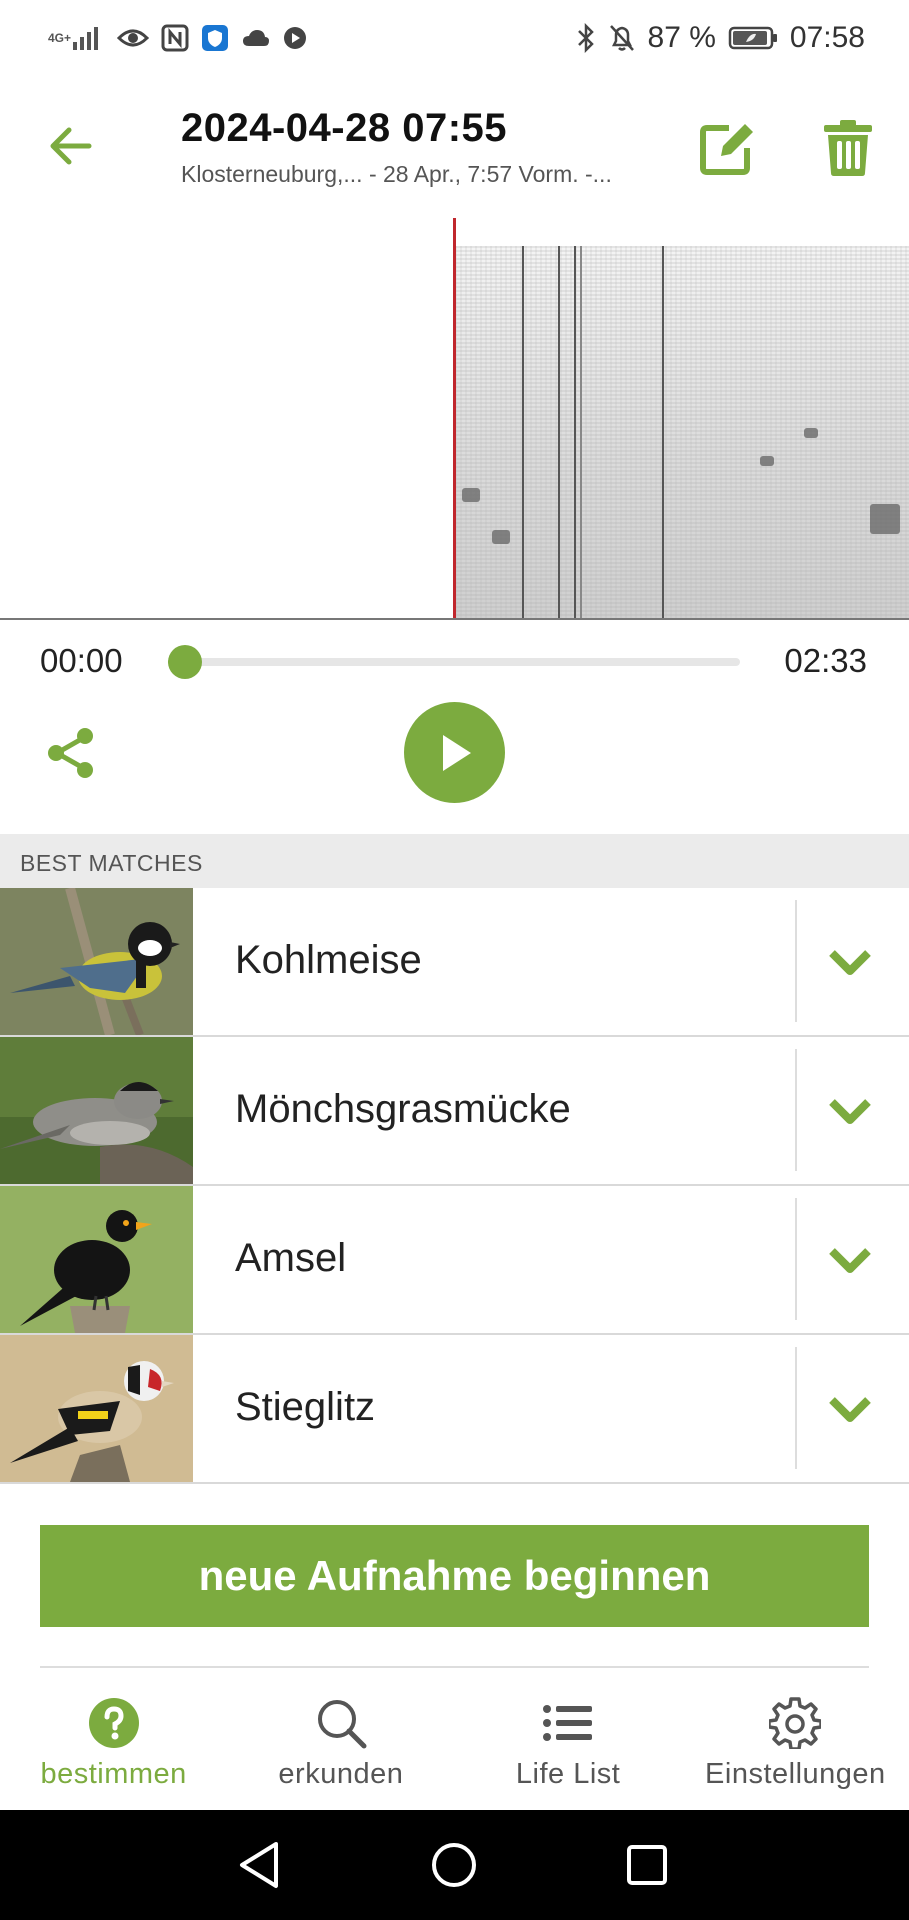 The width and height of the screenshot is (909, 1920). I want to click on nav-label: bestimmen, so click(113, 1774).